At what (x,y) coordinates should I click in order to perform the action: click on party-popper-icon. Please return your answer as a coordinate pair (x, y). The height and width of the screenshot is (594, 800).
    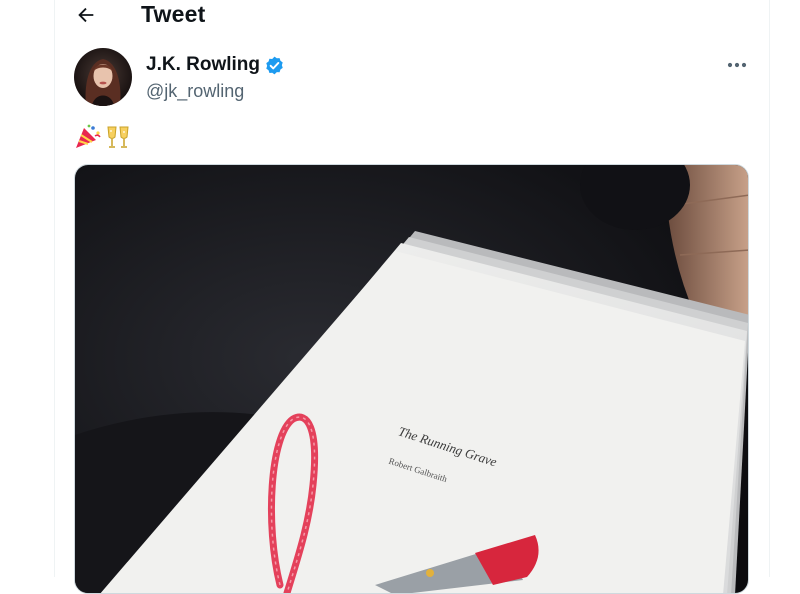
    Looking at the image, I should click on (88, 136).